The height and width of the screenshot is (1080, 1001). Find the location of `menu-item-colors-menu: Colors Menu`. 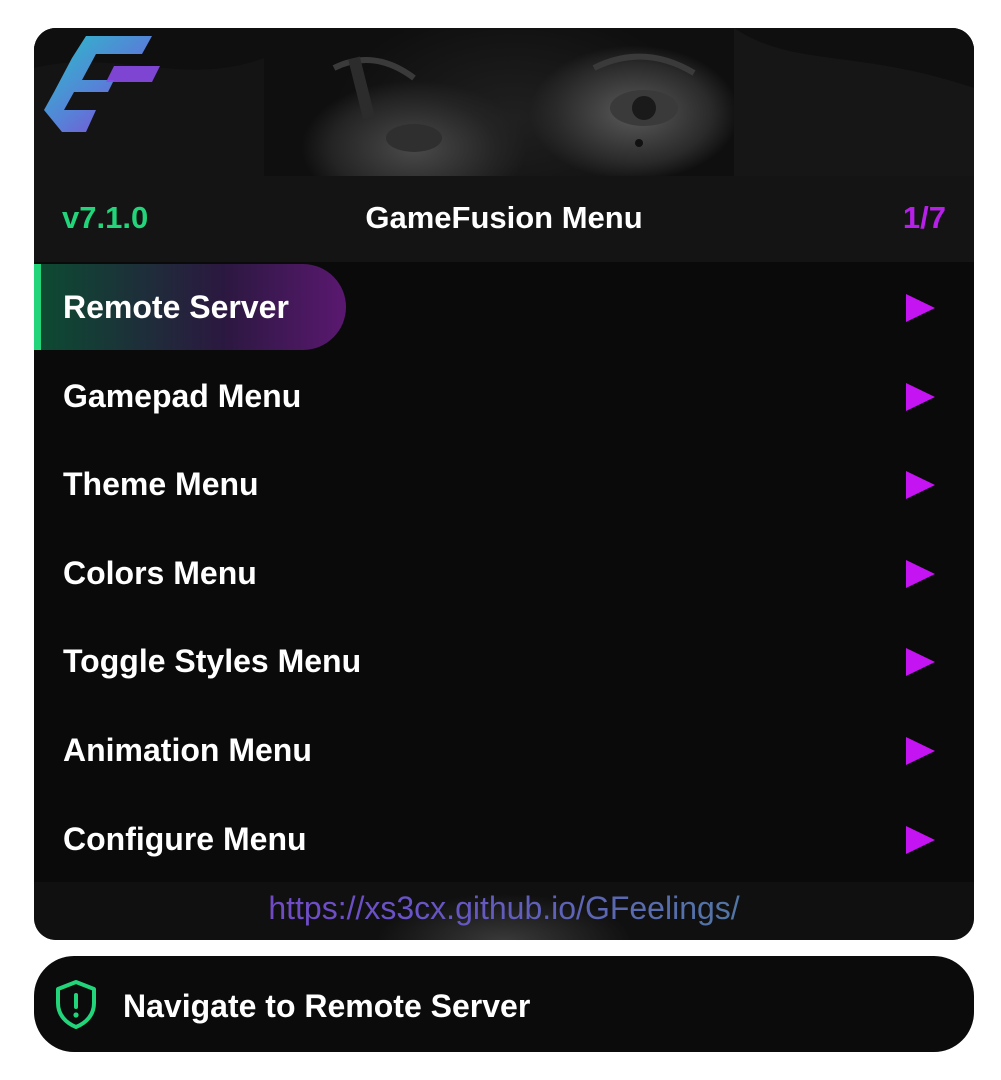

menu-item-colors-menu: Colors Menu is located at coordinates (504, 574).